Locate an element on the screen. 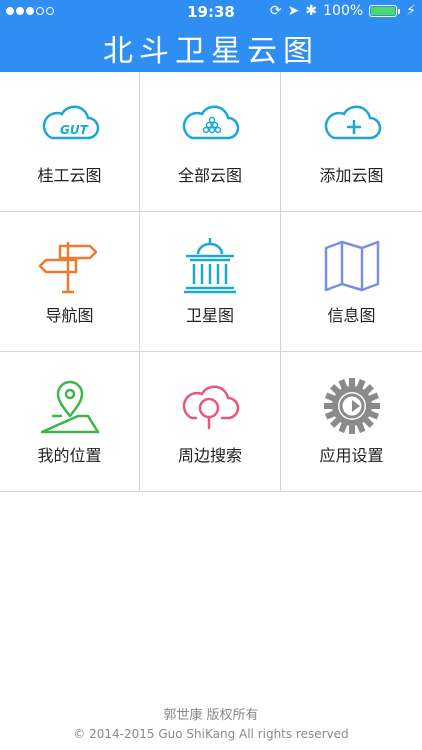 The image size is (422, 750). cloud-logo-icon: GUT is located at coordinates (70, 126).